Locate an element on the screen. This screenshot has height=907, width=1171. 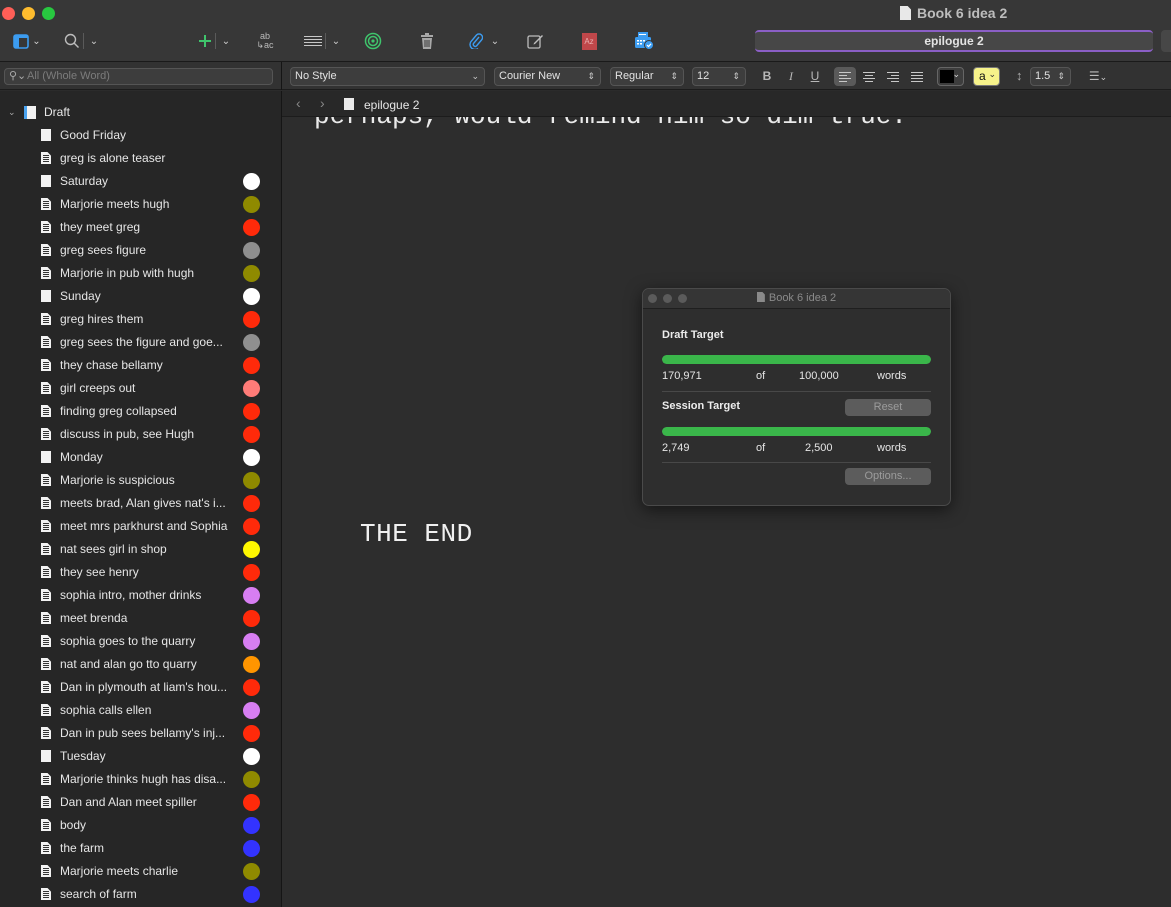
attach-button: ⌄ is located at coordinates (484, 41).